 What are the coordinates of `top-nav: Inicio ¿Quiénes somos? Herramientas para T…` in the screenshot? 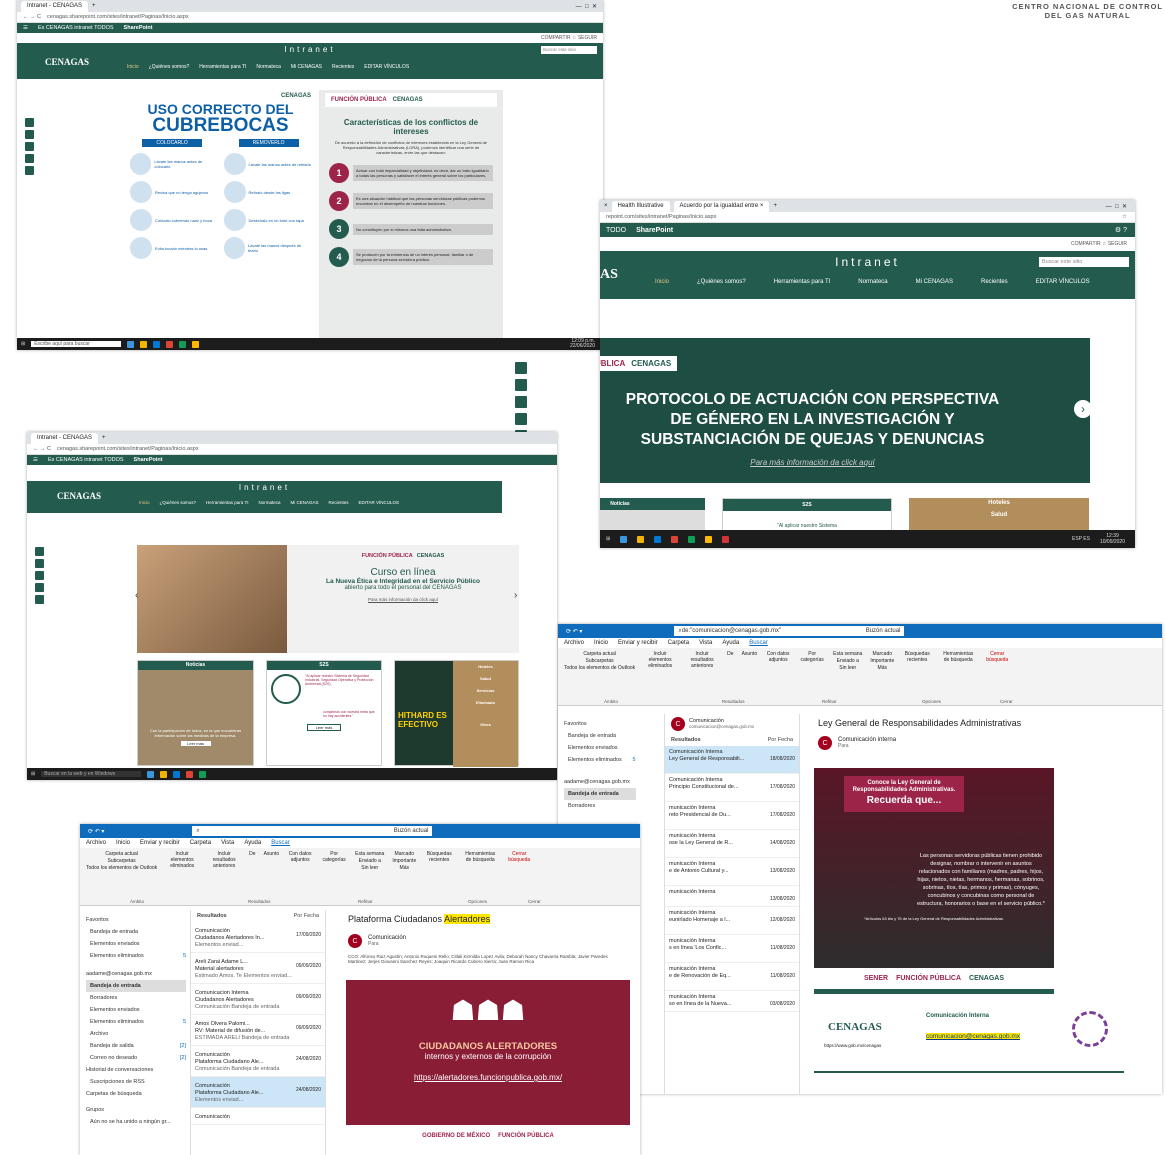 It's located at (268, 67).